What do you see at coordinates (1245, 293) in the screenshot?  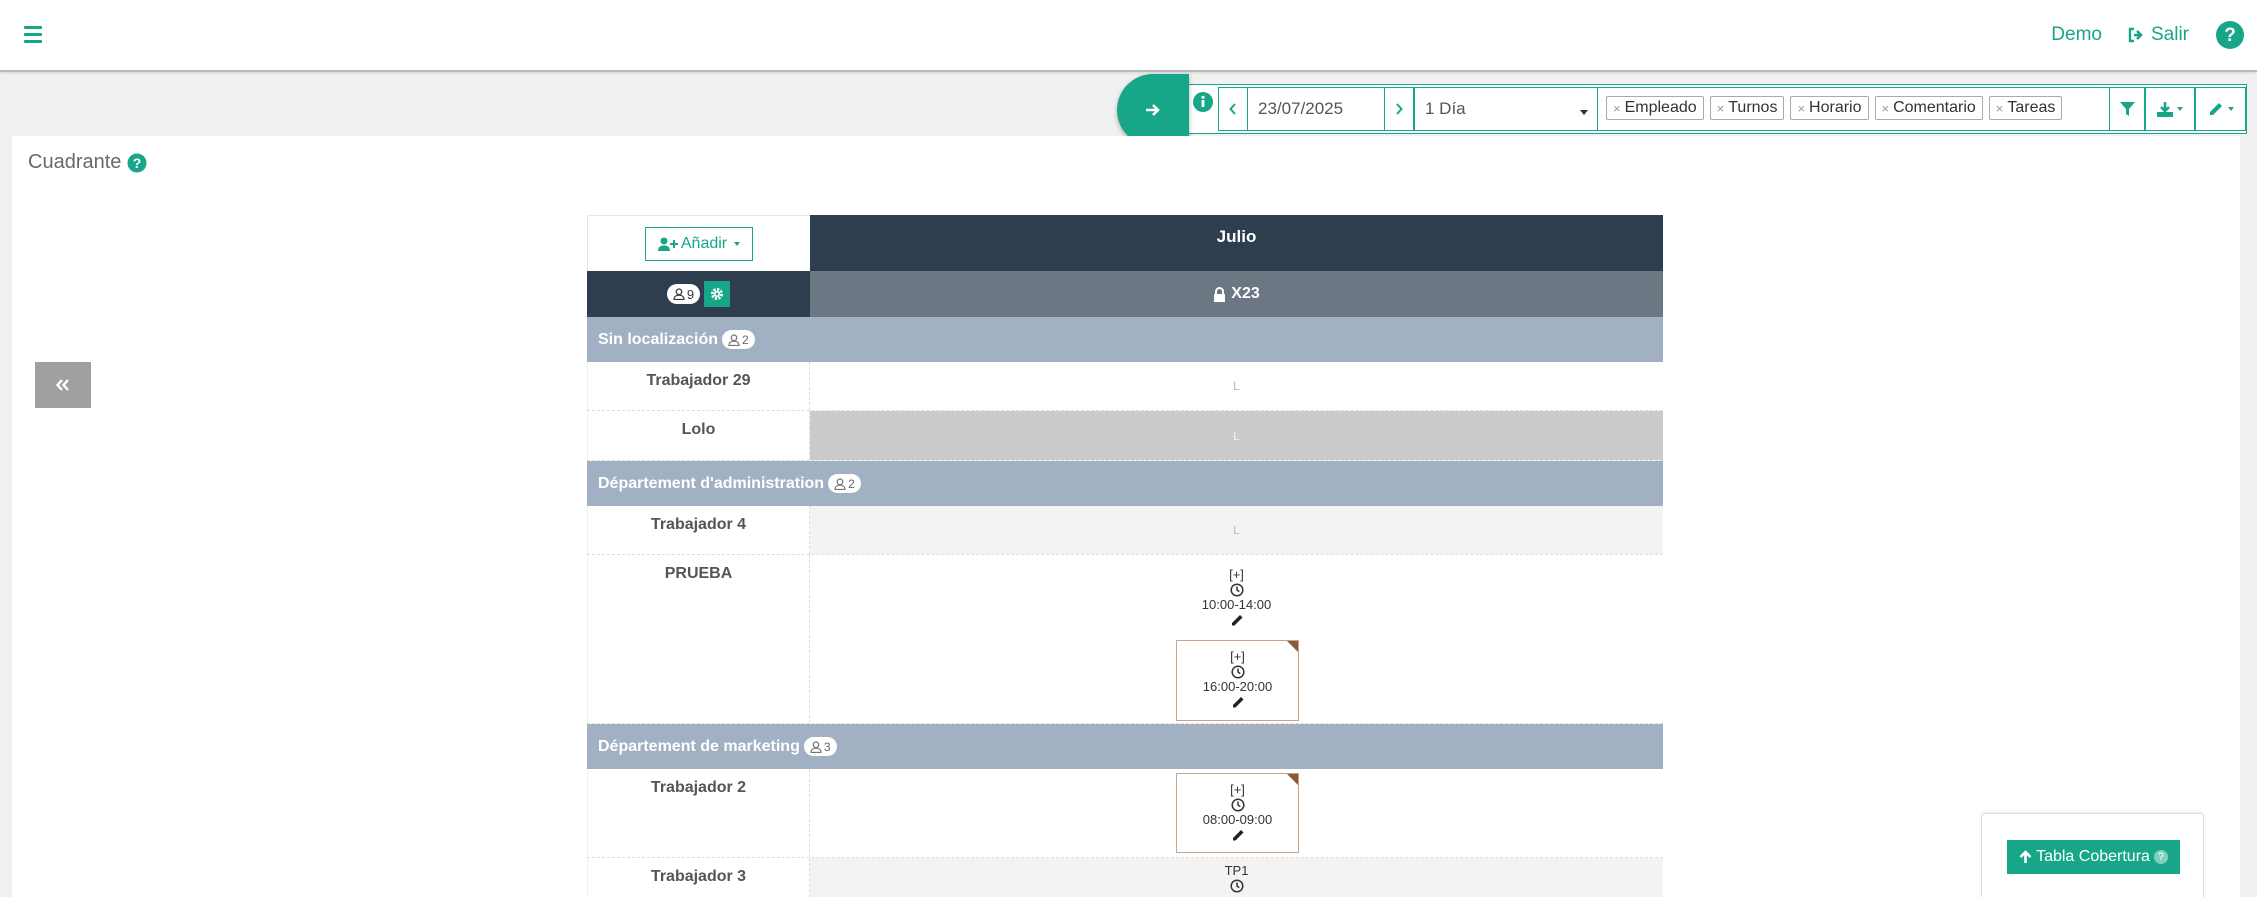 I see `day-label: X23` at bounding box center [1245, 293].